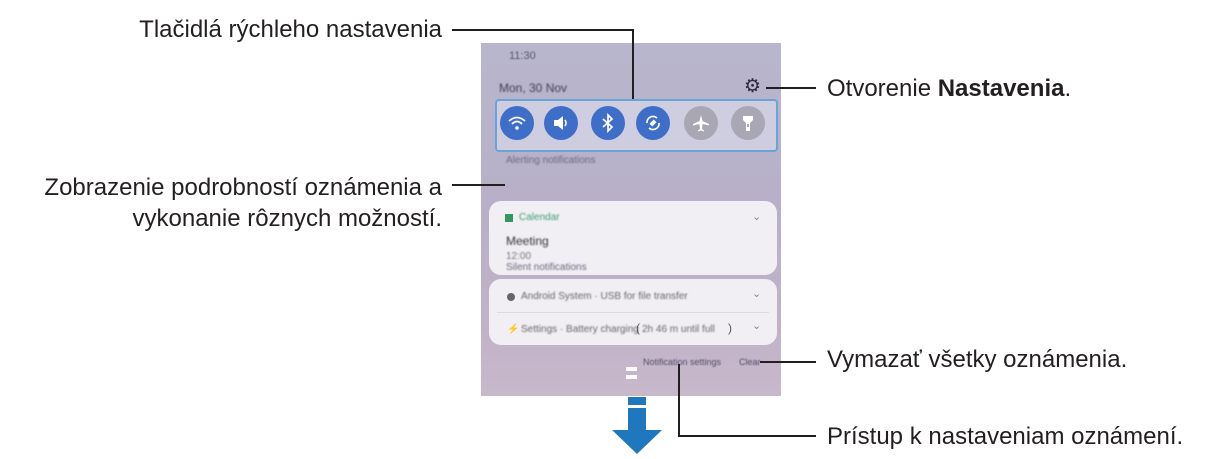  I want to click on alerting-section-label: Alerting notifications, so click(551, 160).